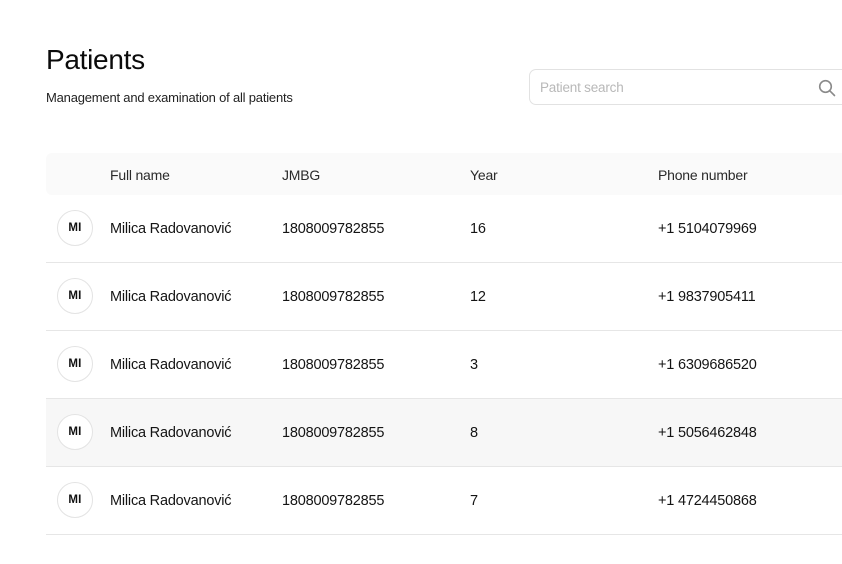  I want to click on patient-search-box, so click(685, 87).